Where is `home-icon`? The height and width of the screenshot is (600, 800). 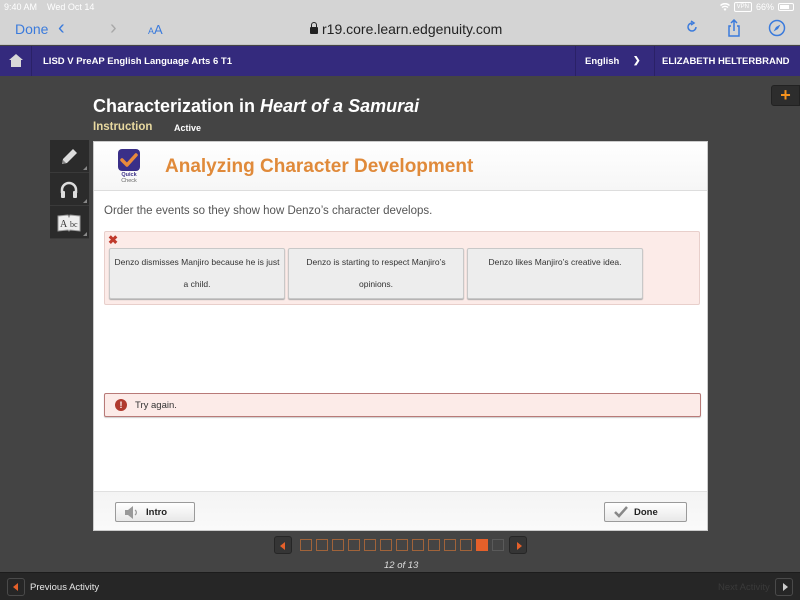
home-icon is located at coordinates (16, 60).